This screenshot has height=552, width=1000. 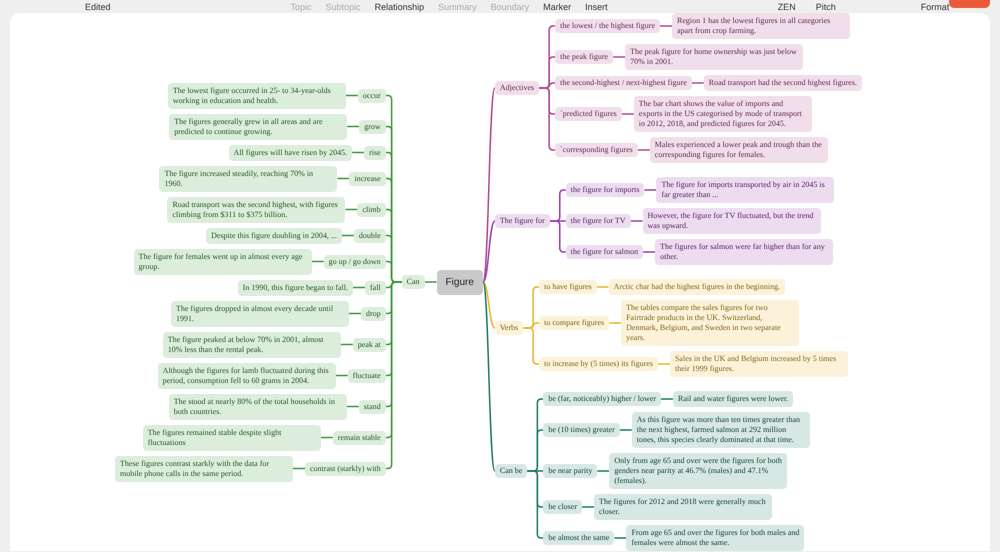 I want to click on example-note: Arctic char had the highest figures in the beginning., so click(x=697, y=287).